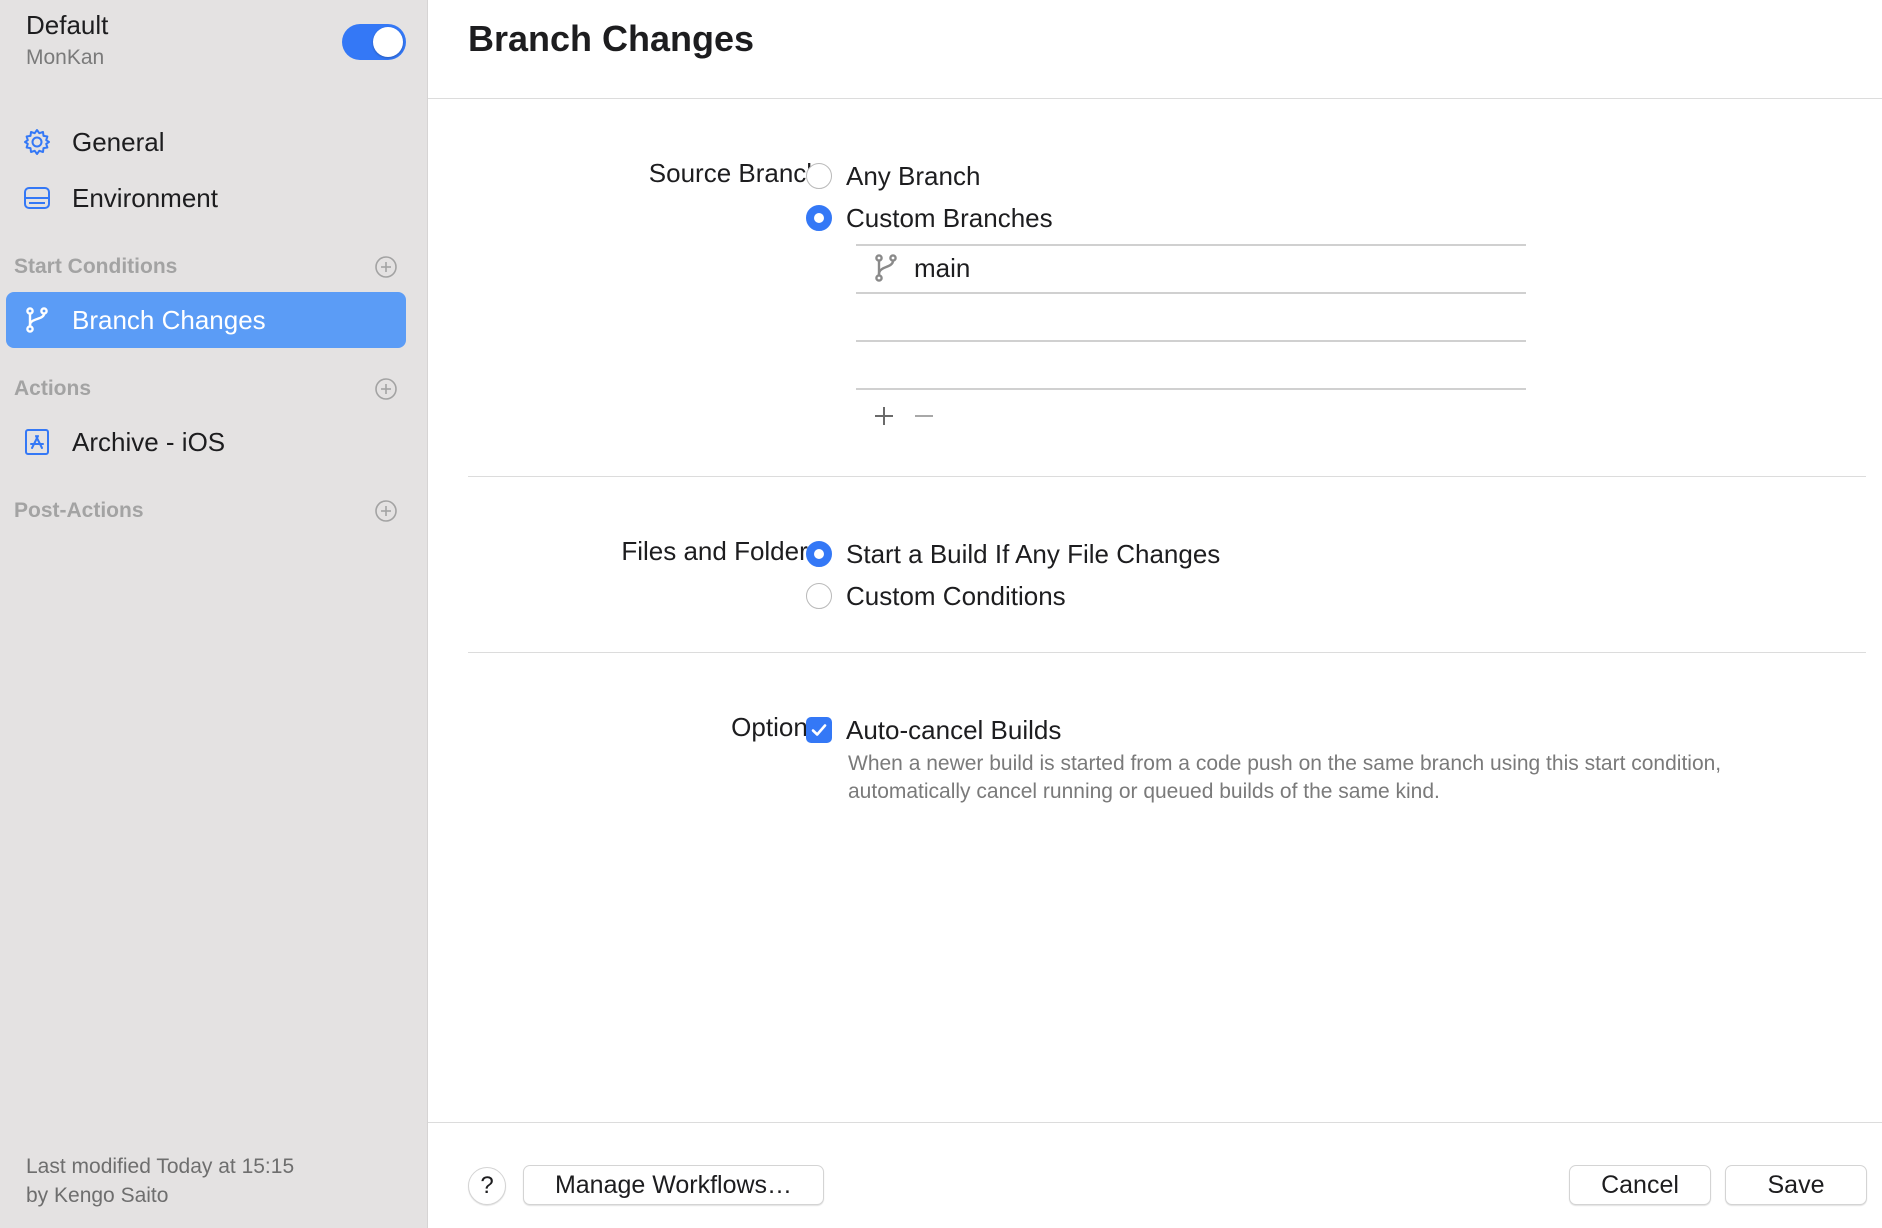  I want to click on add-post-action-icon, so click(386, 511).